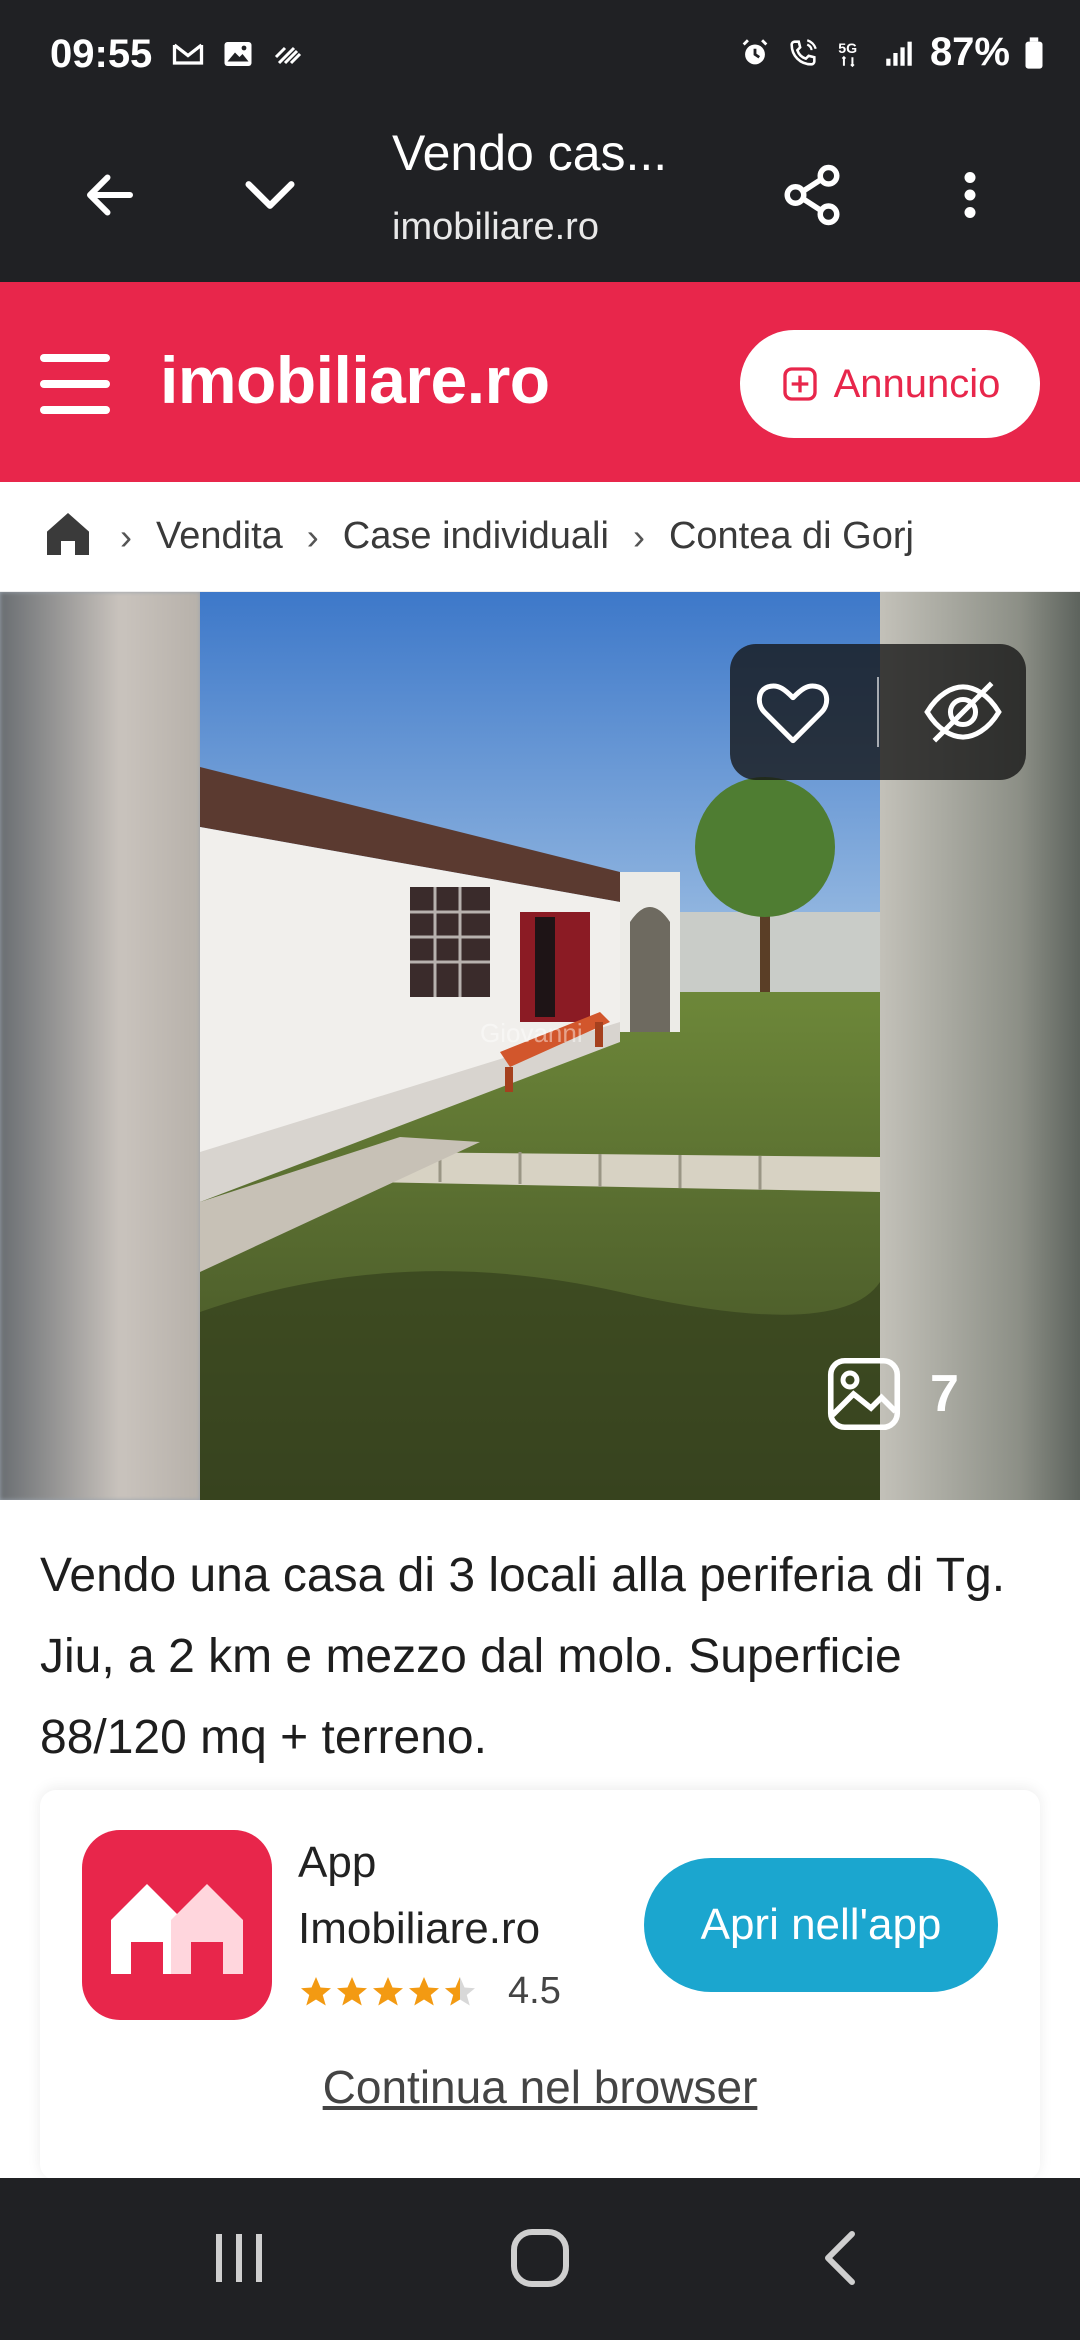  I want to click on status-time: 09:55, so click(101, 54).